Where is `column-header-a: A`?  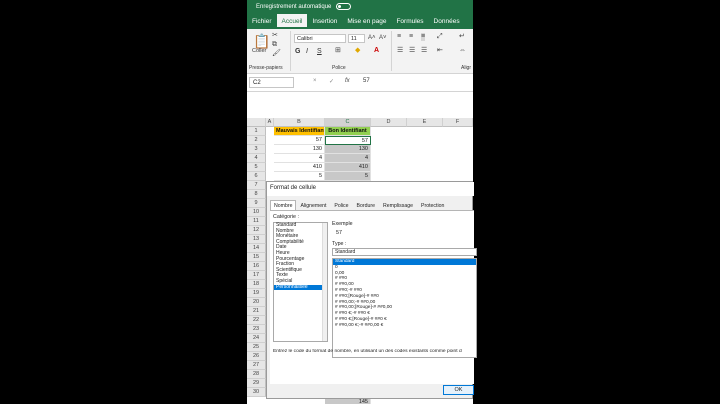 column-header-a: A is located at coordinates (270, 122).